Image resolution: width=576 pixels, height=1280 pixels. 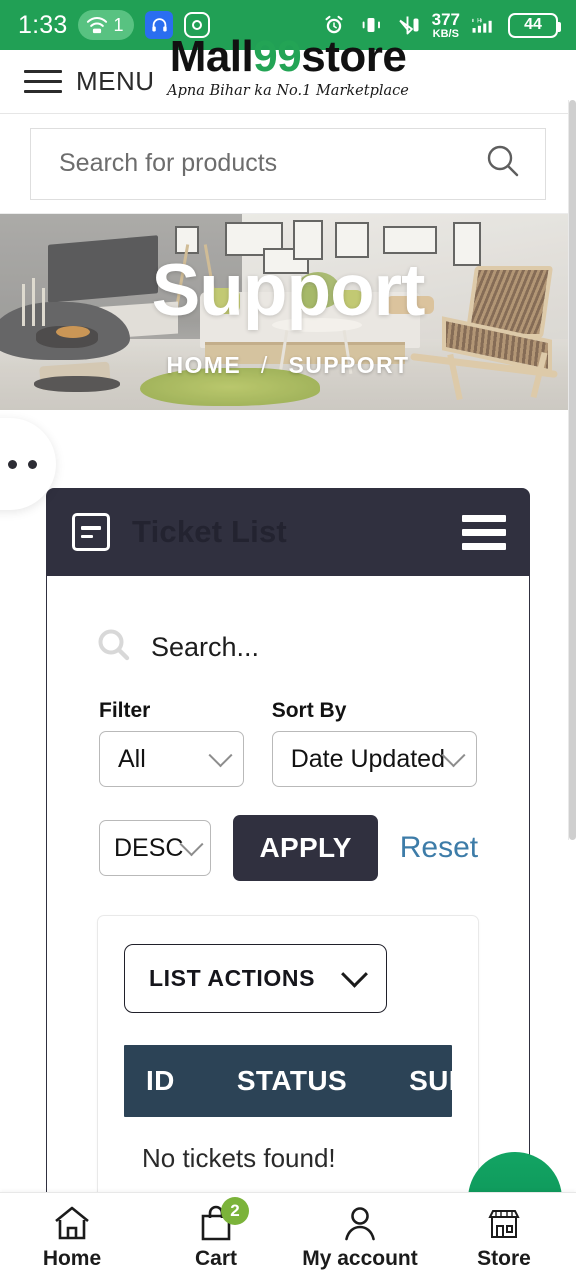 What do you see at coordinates (504, 1223) in the screenshot?
I see `storefront-icon` at bounding box center [504, 1223].